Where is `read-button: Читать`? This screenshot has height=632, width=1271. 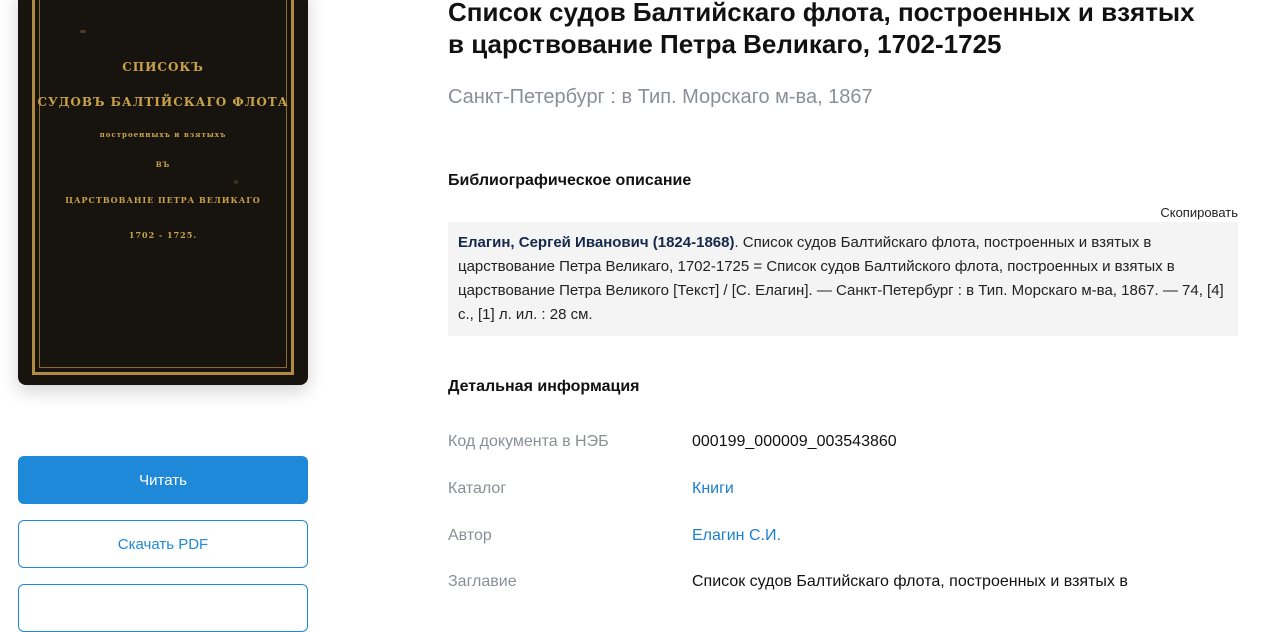
read-button: Читать is located at coordinates (163, 480).